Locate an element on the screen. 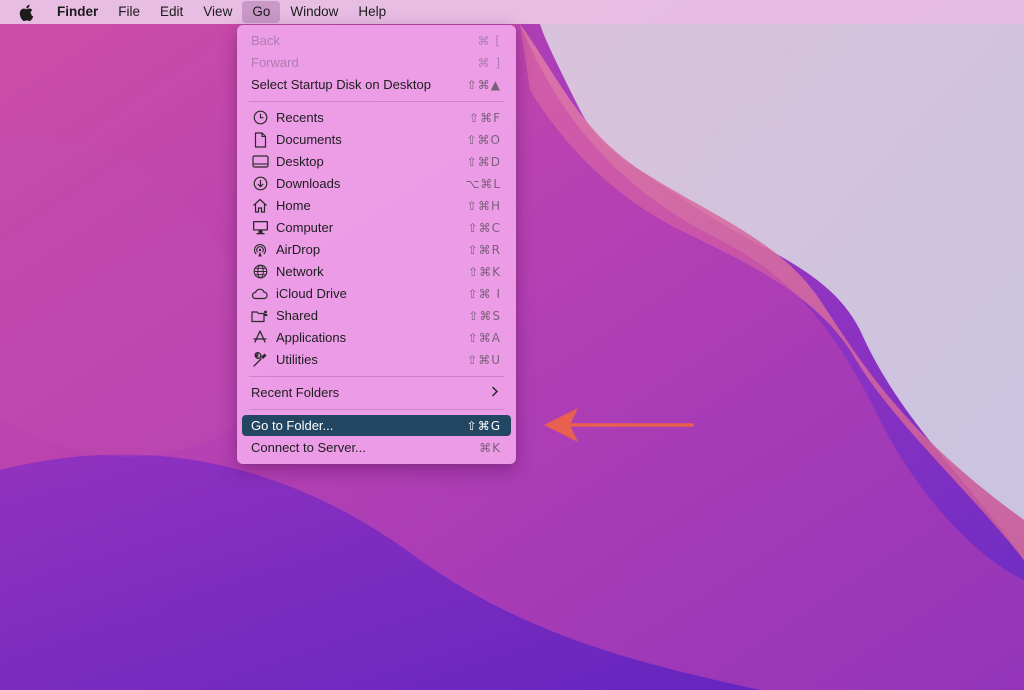 The image size is (1024, 690). menu-item-label: Downloads is located at coordinates (308, 183).